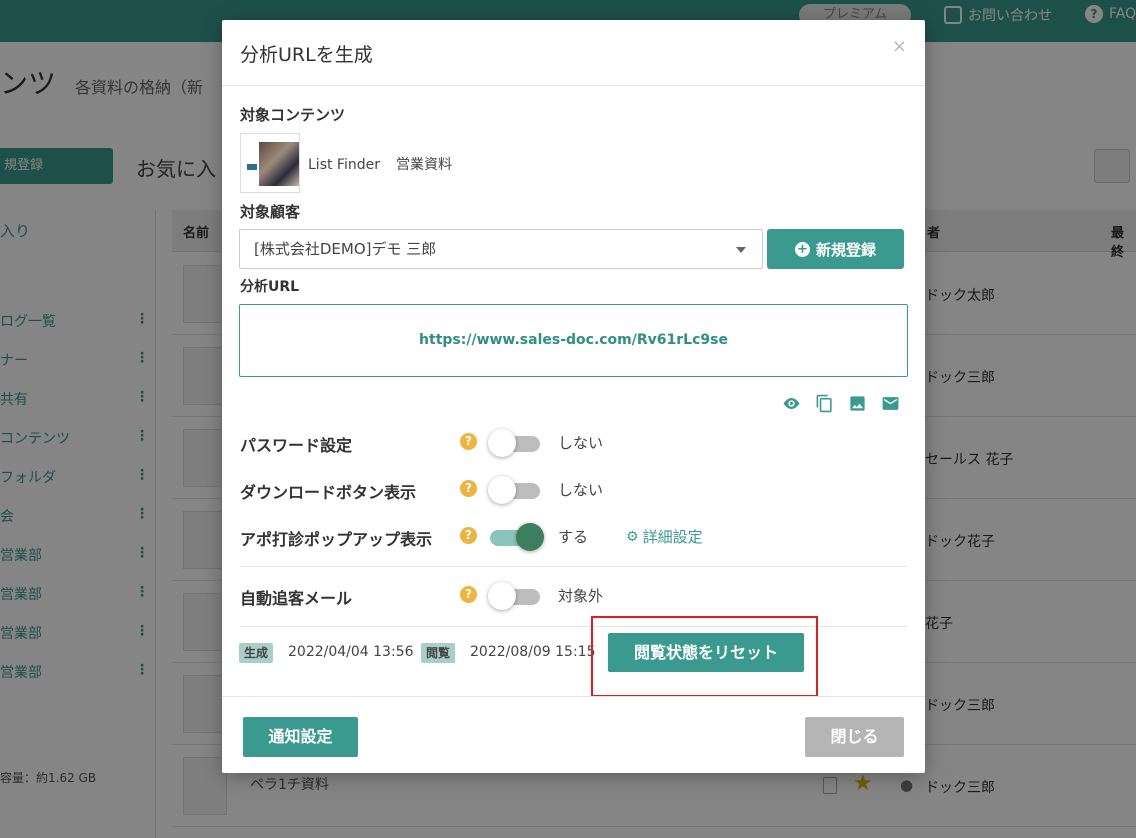  I want to click on close-button: 閉じる, so click(854, 737).